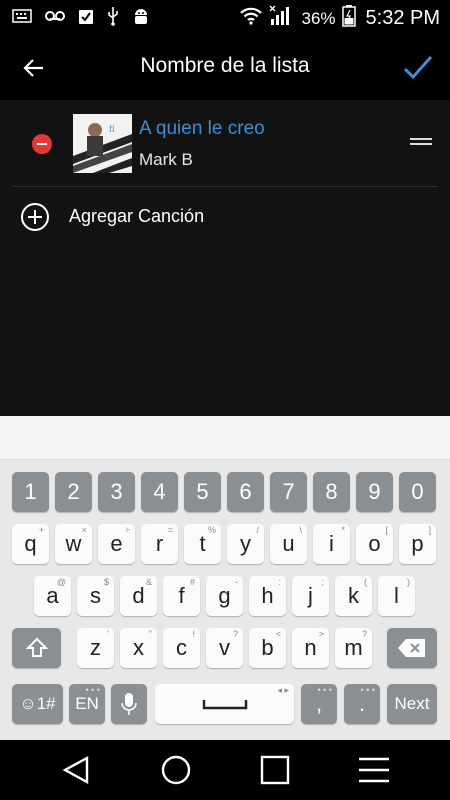  What do you see at coordinates (421, 145) in the screenshot?
I see `drag-handle-icon` at bounding box center [421, 145].